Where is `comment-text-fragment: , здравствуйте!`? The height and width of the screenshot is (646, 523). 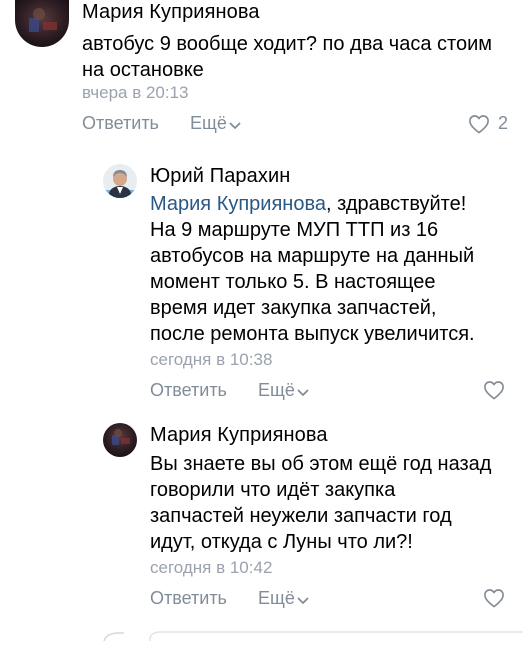 comment-text-fragment: , здравствуйте! is located at coordinates (396, 204).